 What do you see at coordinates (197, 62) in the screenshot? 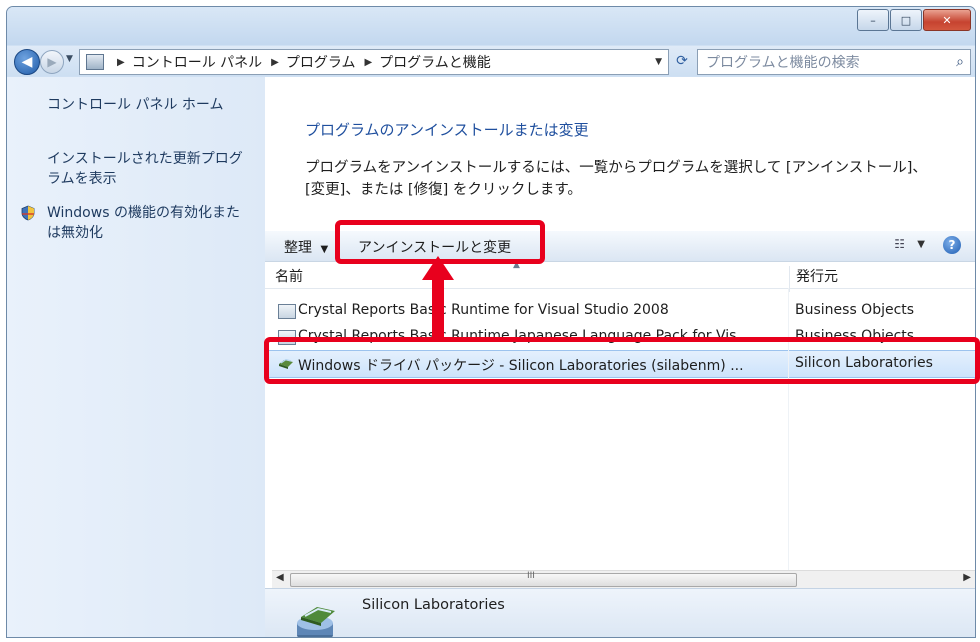
I see `breadcrumb-control-panel: コントロール パネル` at bounding box center [197, 62].